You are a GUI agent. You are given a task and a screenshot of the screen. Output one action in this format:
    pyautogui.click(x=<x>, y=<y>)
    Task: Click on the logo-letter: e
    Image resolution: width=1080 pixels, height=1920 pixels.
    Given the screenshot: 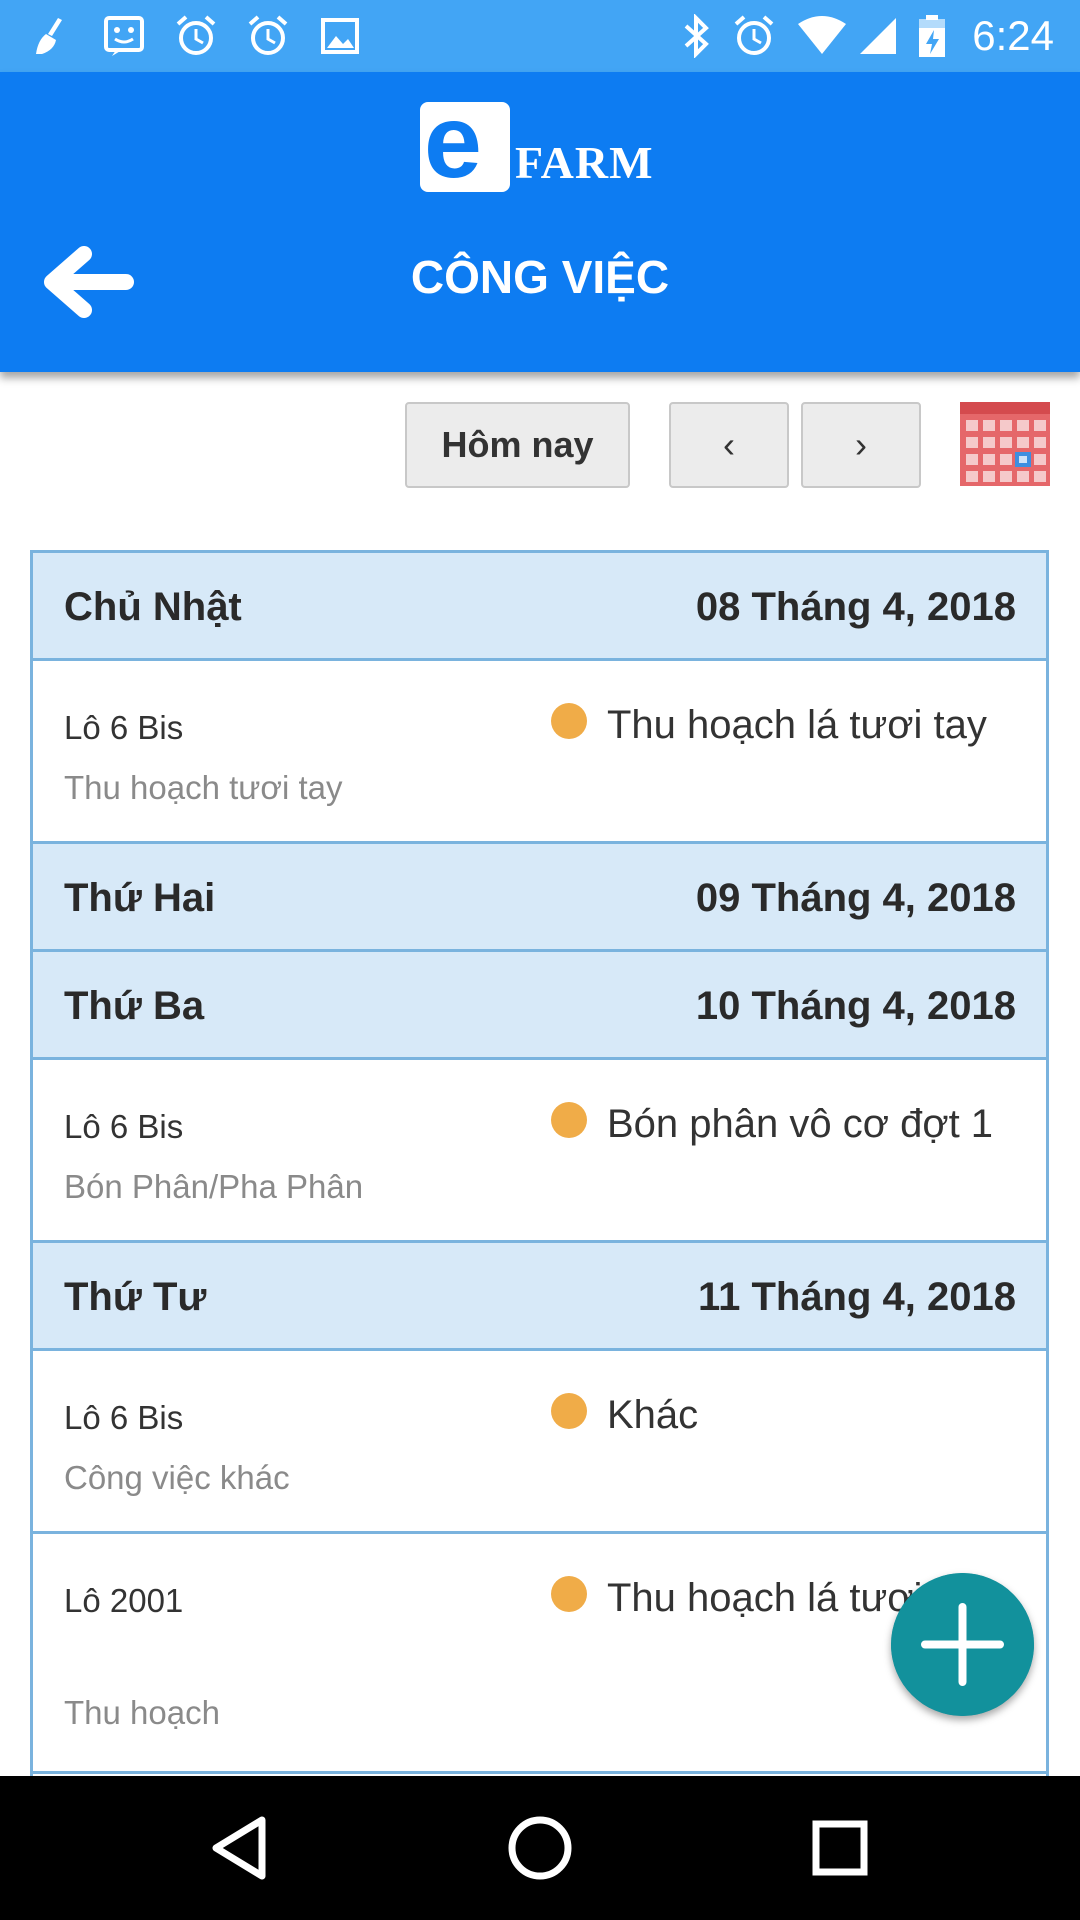 What is the action you would take?
    pyautogui.click(x=453, y=142)
    